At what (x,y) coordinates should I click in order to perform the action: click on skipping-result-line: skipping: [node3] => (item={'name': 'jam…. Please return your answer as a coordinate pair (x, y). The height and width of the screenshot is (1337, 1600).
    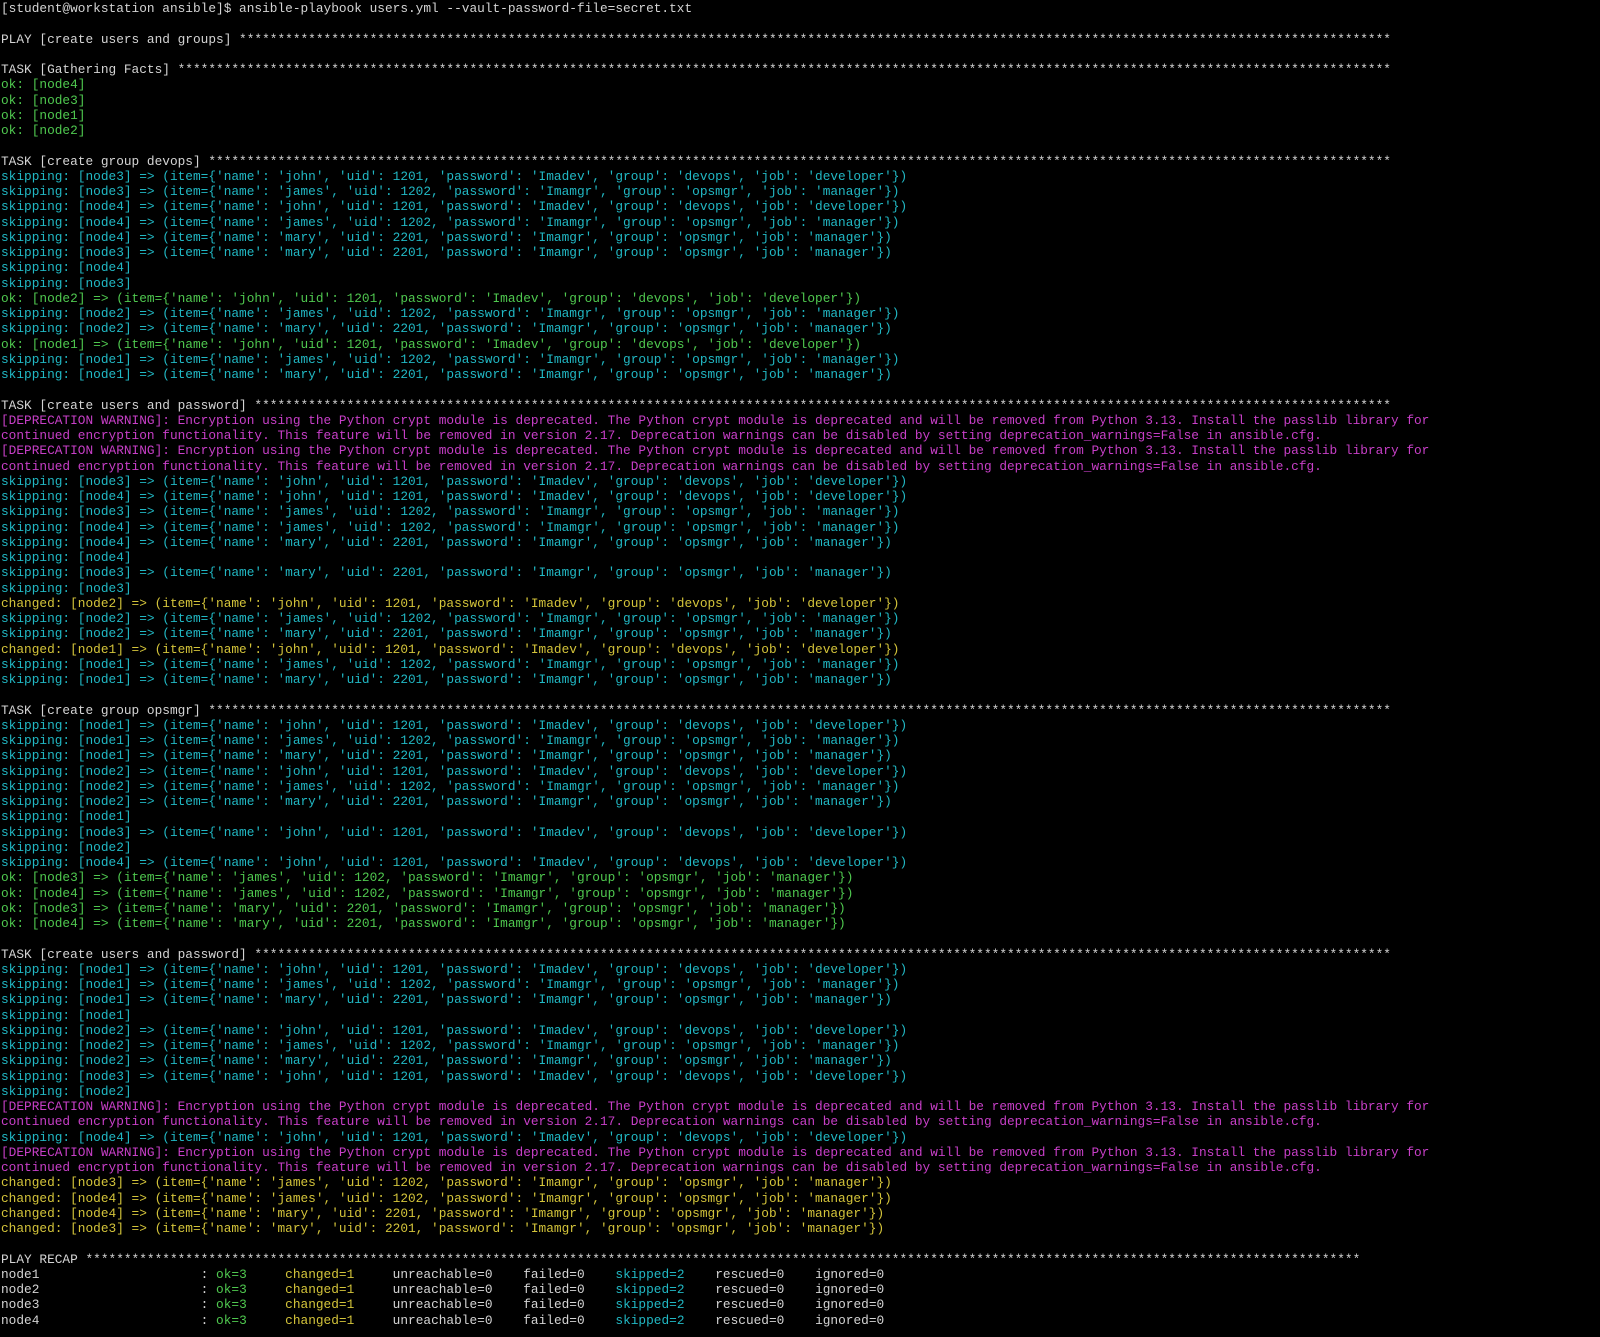
    Looking at the image, I should click on (450, 191).